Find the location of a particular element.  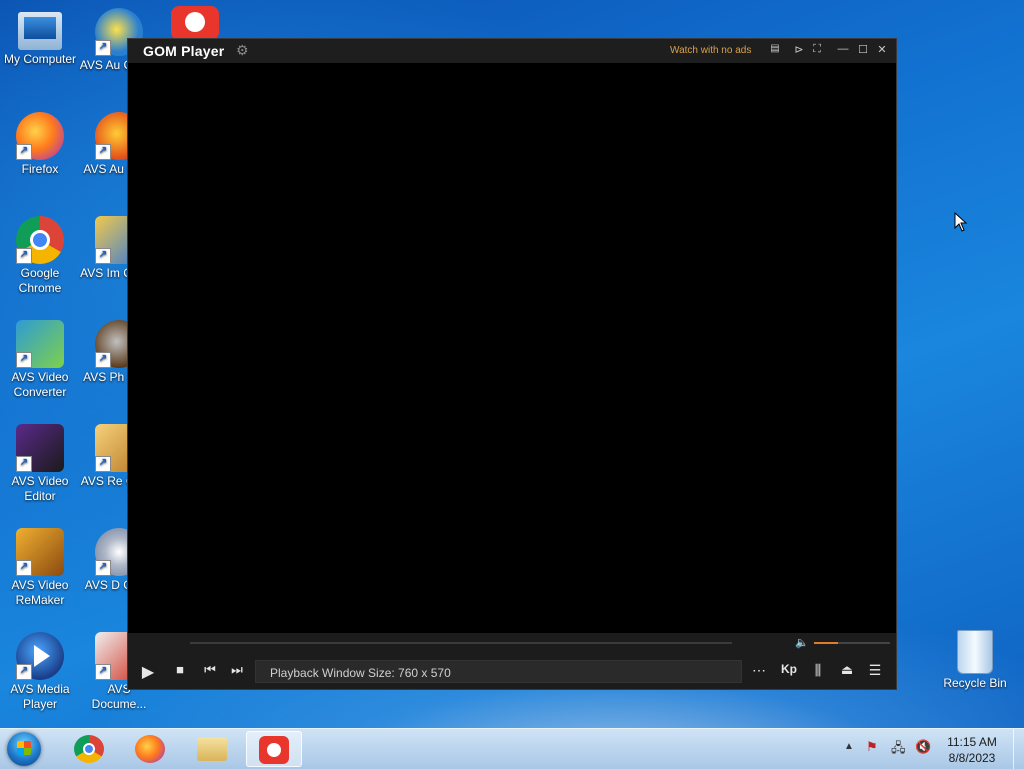

close-icon: ✕ is located at coordinates (882, 49).